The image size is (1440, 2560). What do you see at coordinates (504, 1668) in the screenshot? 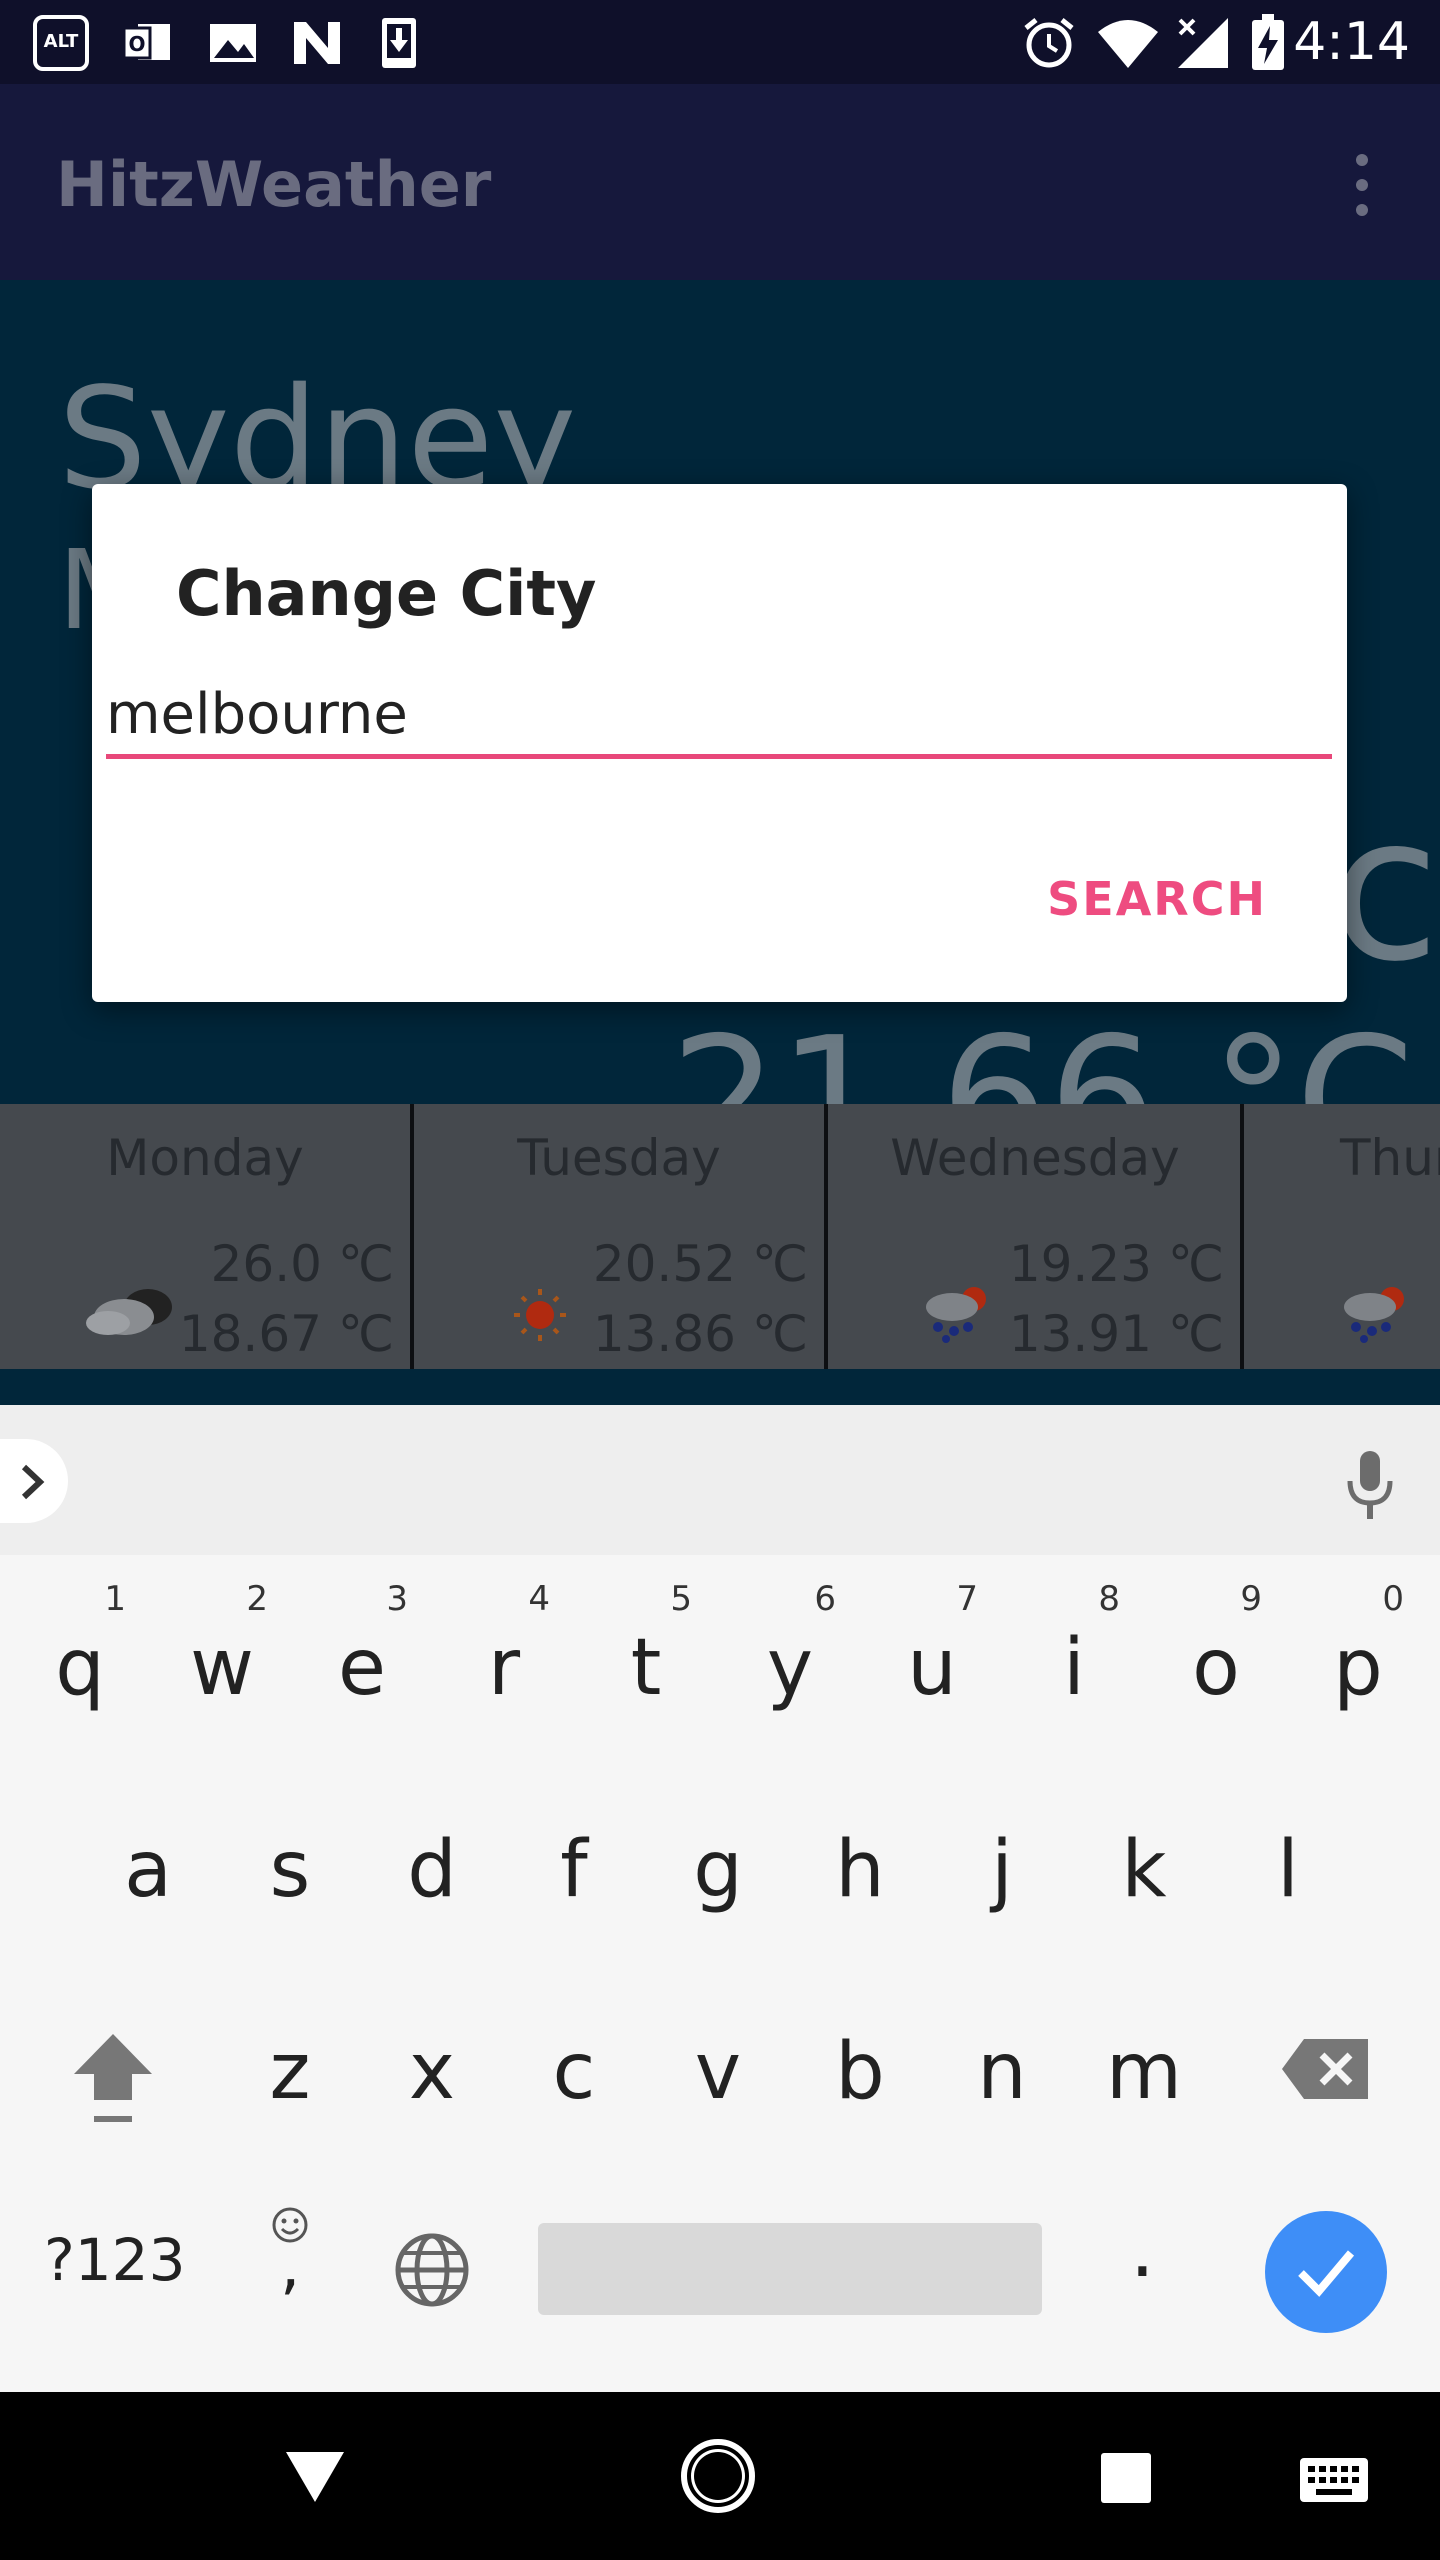
I see `key-label: r` at bounding box center [504, 1668].